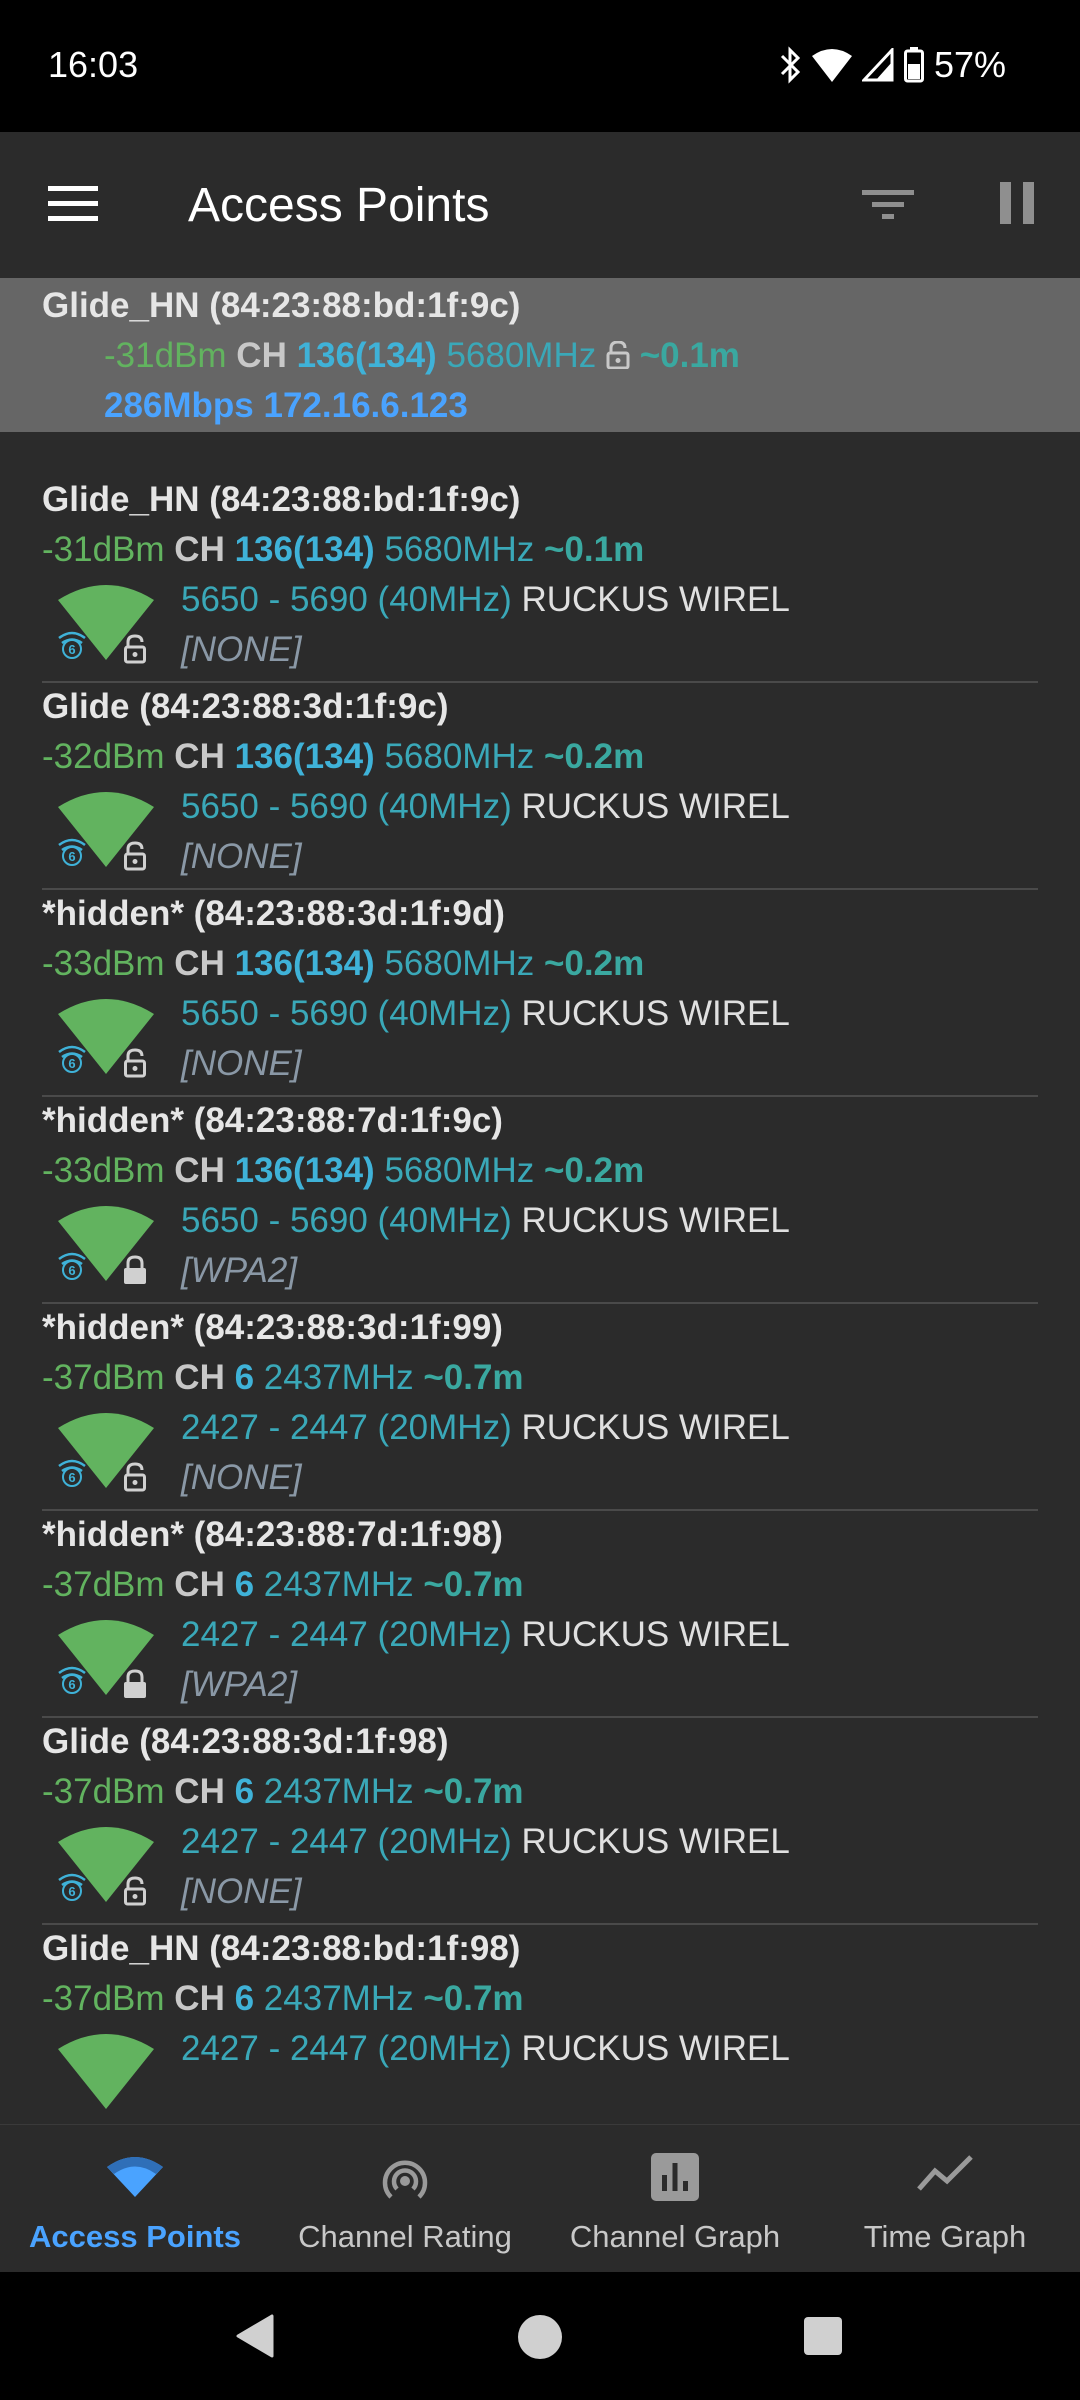 The image size is (1080, 2400). I want to click on nav-channel-graph: Channel Graph, so click(675, 2199).